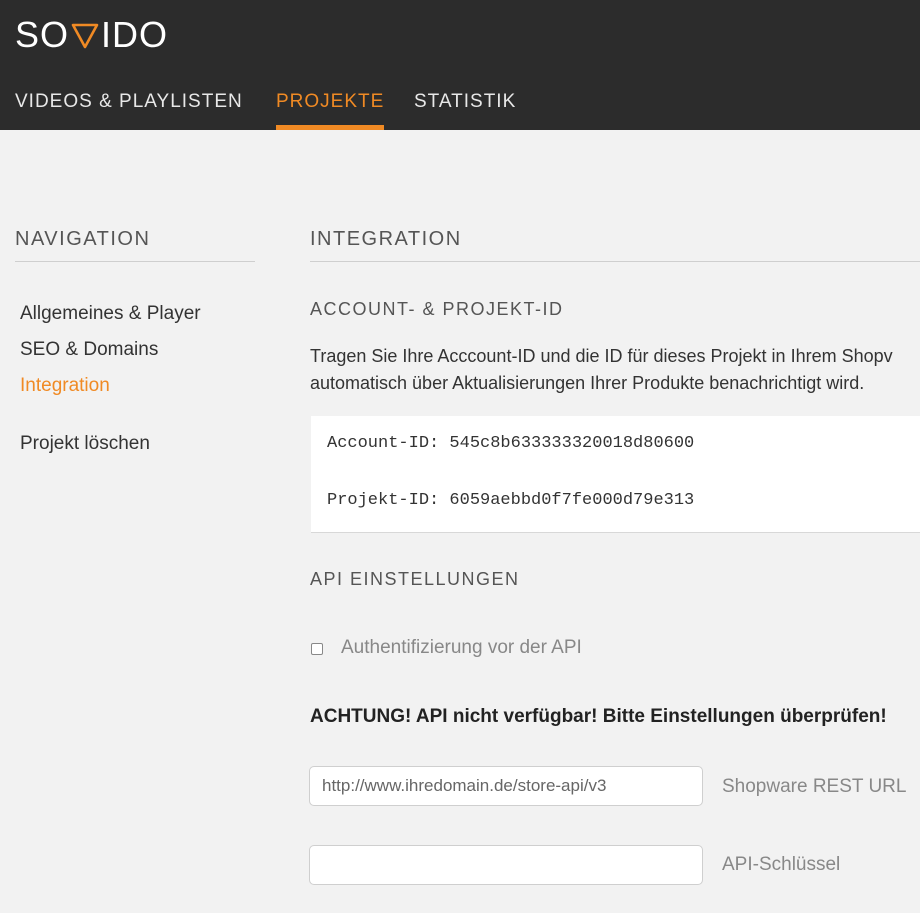 The width and height of the screenshot is (920, 913). I want to click on logo: SO IDO, so click(91, 35).